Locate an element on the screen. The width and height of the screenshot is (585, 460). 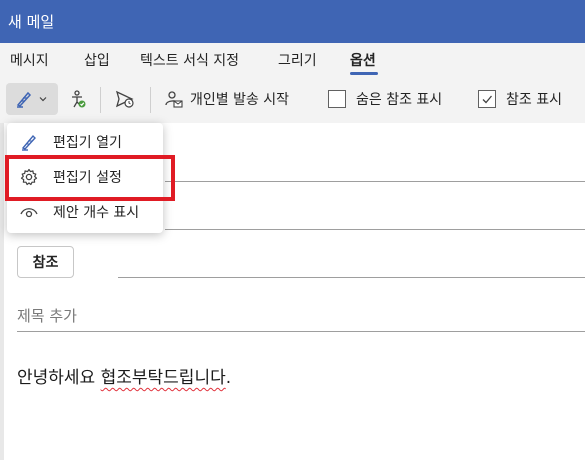
subject-underline is located at coordinates (301, 331).